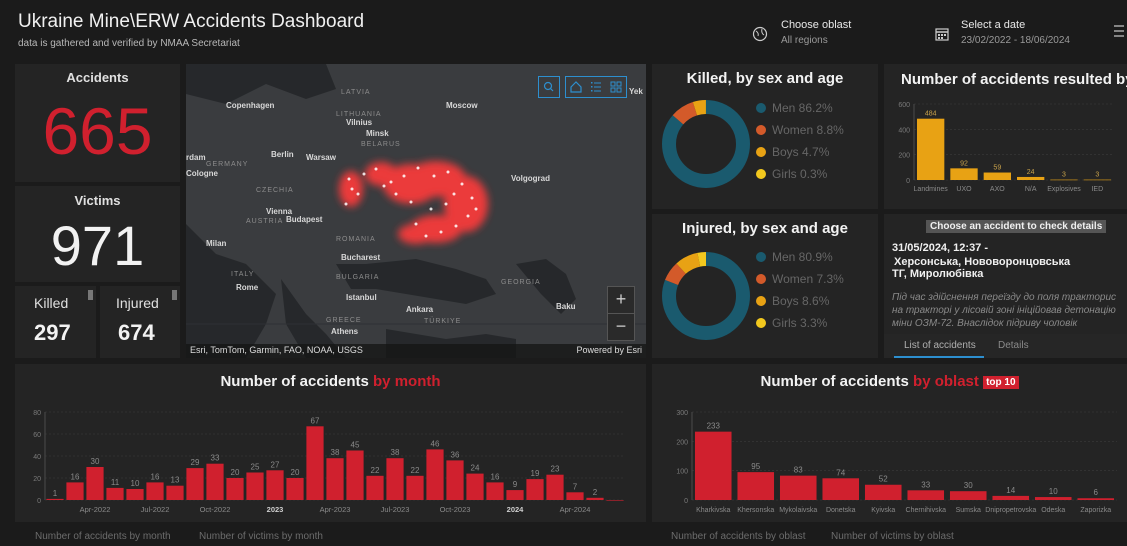 This screenshot has height=546, width=1127. I want to click on map-attribution: Esri, TomTom, Garmin, FAO, NOAA, USGS, so click(276, 350).